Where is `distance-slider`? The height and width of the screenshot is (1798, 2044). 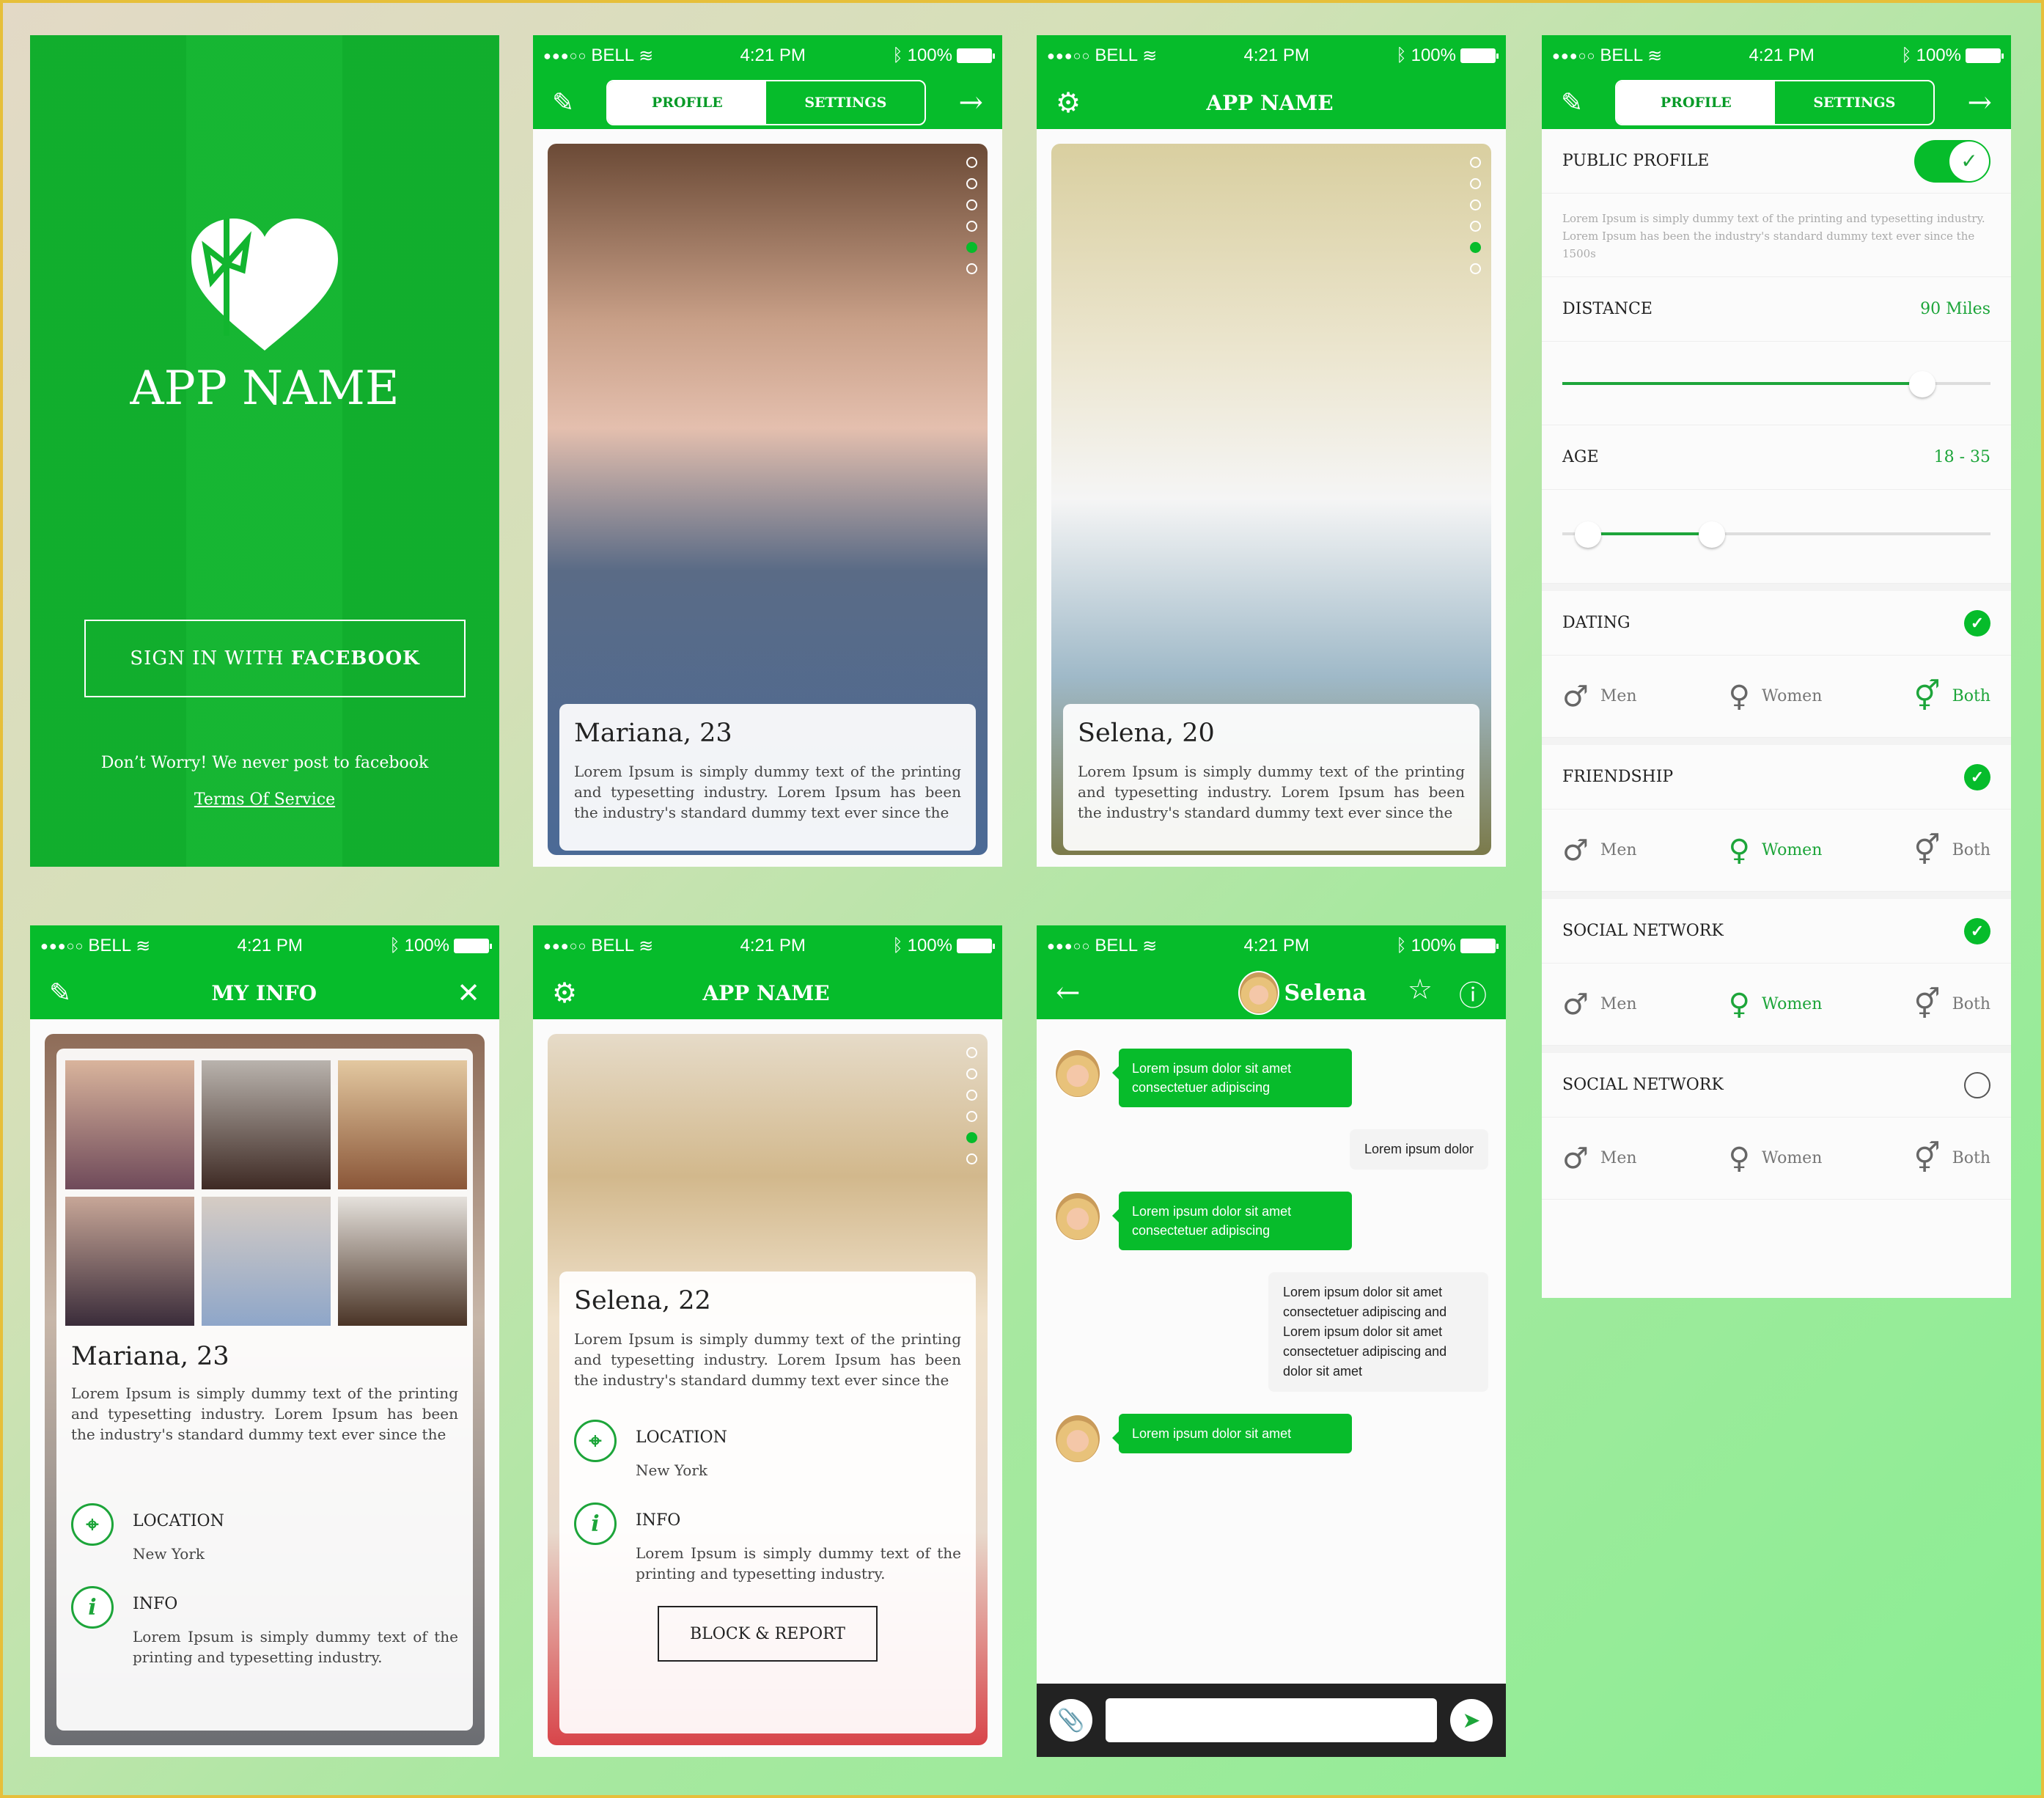 distance-slider is located at coordinates (1777, 383).